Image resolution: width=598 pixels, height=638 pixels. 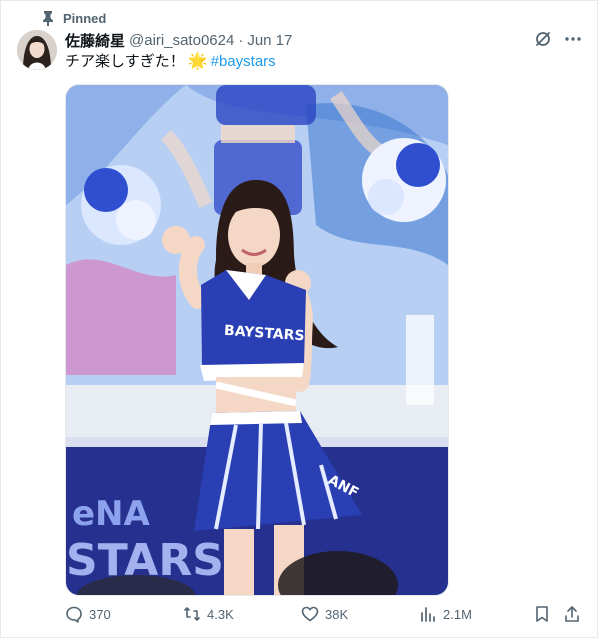 What do you see at coordinates (88, 614) in the screenshot?
I see `reply-button: 370` at bounding box center [88, 614].